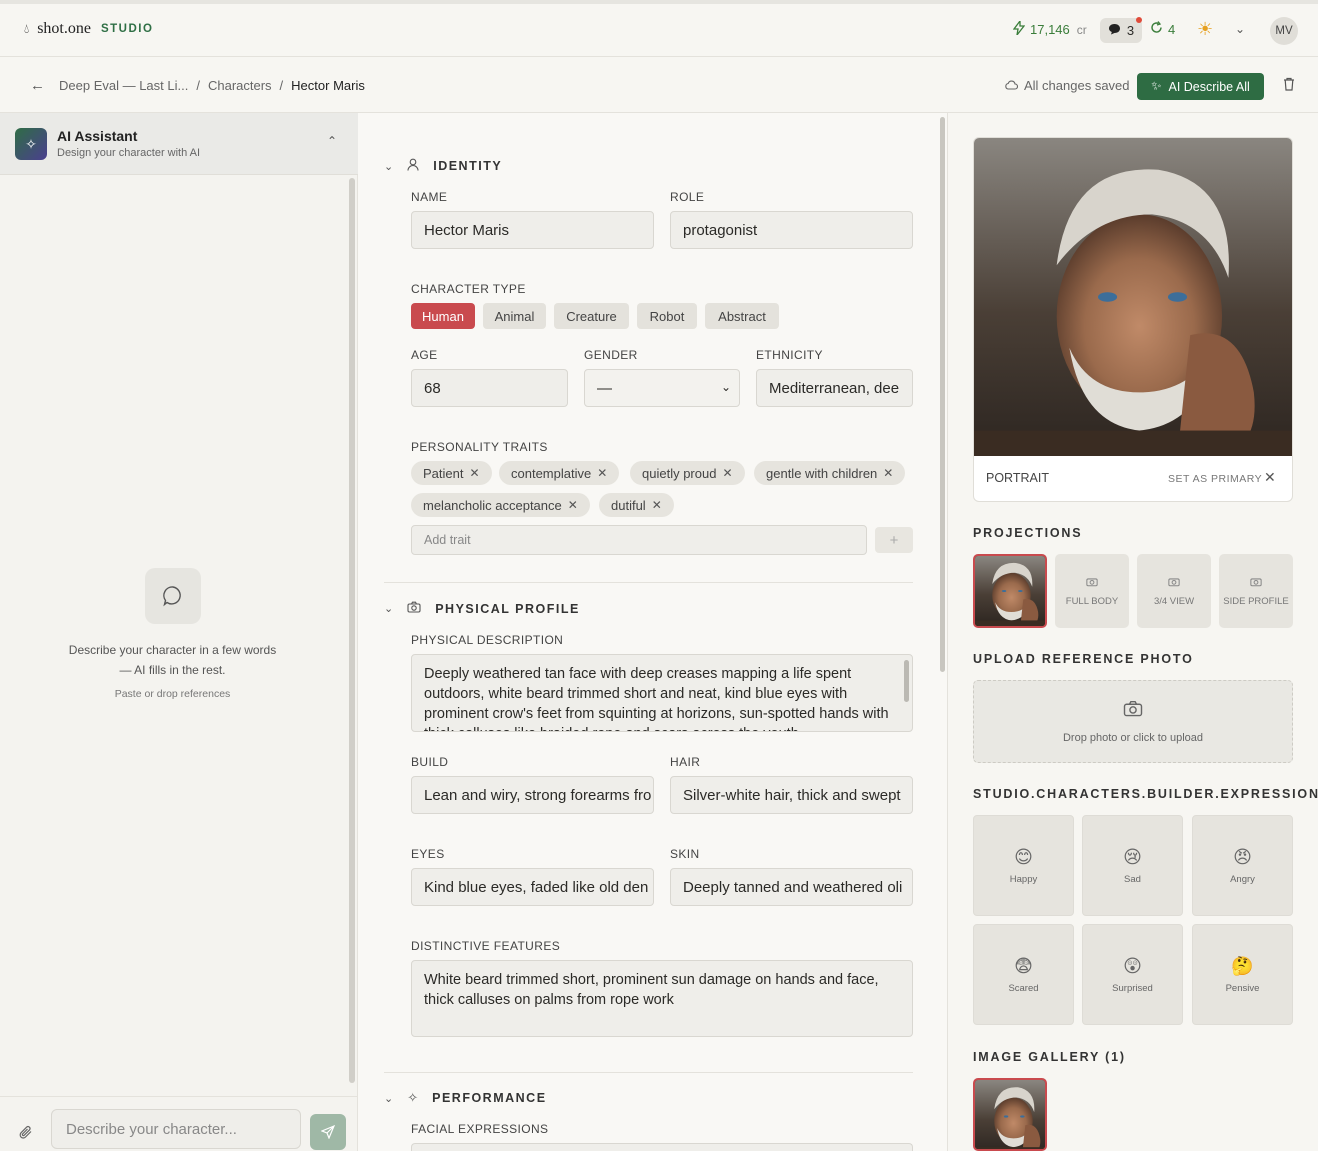  I want to click on ai-describe-all-button: ✨︎ AI Describe All, so click(1200, 86).